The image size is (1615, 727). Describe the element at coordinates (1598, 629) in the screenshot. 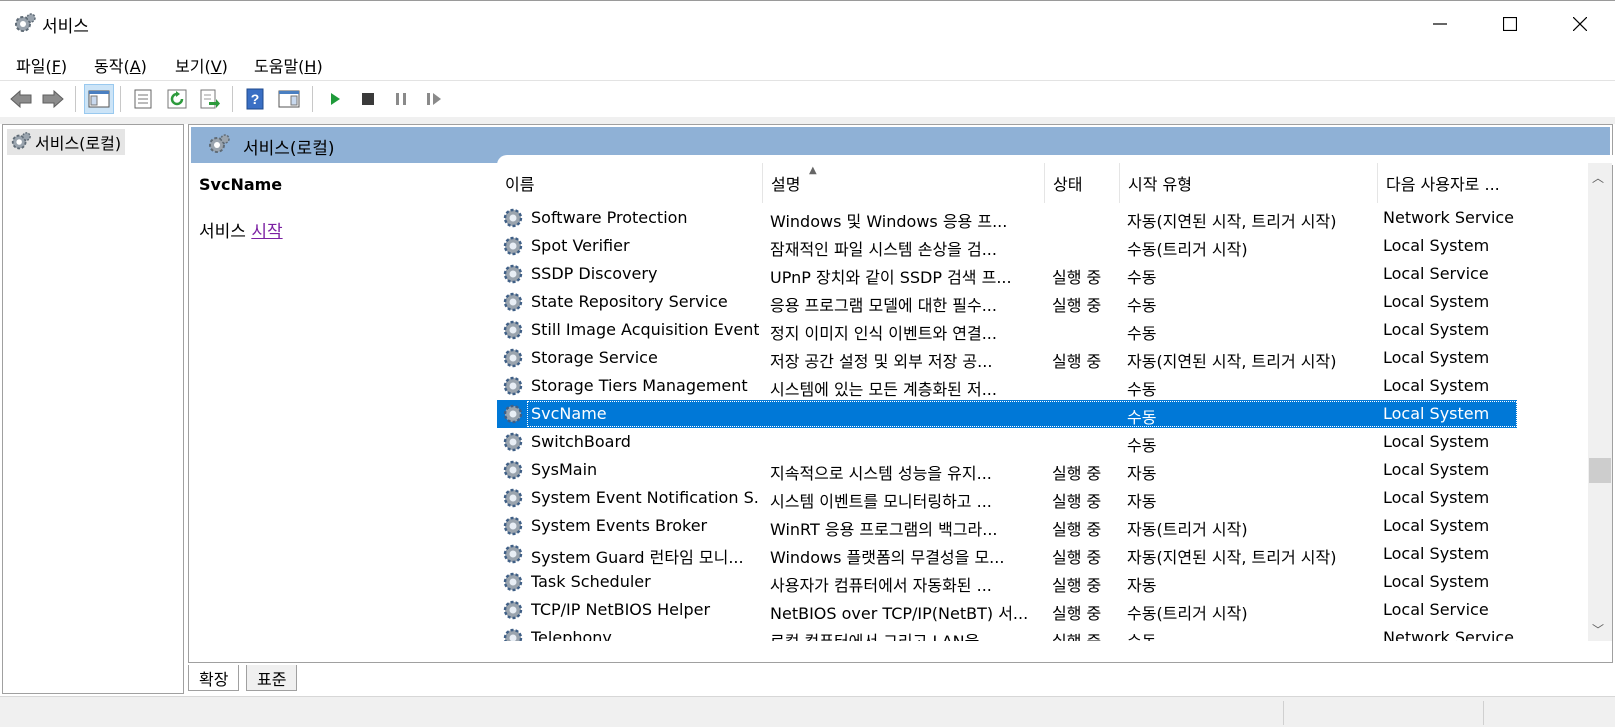

I see `scroll-down-icon: ﹀` at that location.